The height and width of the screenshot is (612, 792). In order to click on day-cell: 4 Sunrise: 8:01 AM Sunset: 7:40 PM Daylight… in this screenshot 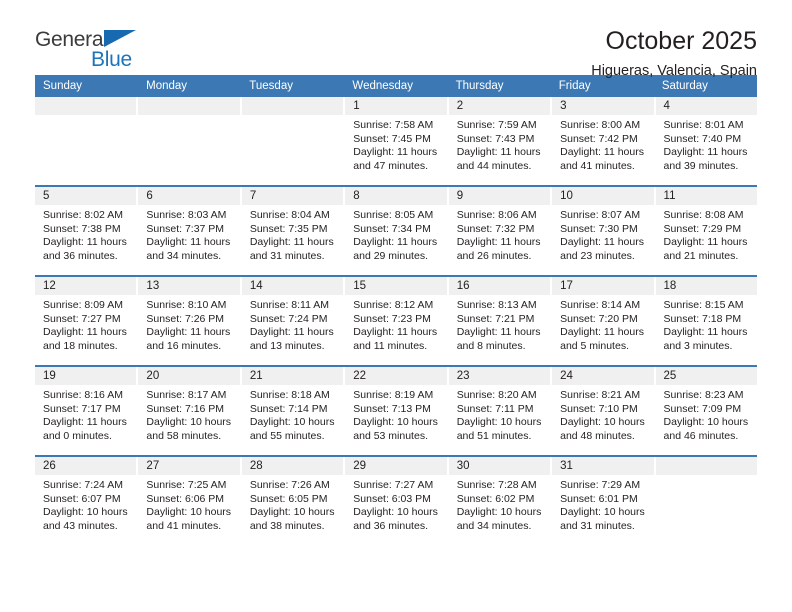, I will do `click(706, 141)`.